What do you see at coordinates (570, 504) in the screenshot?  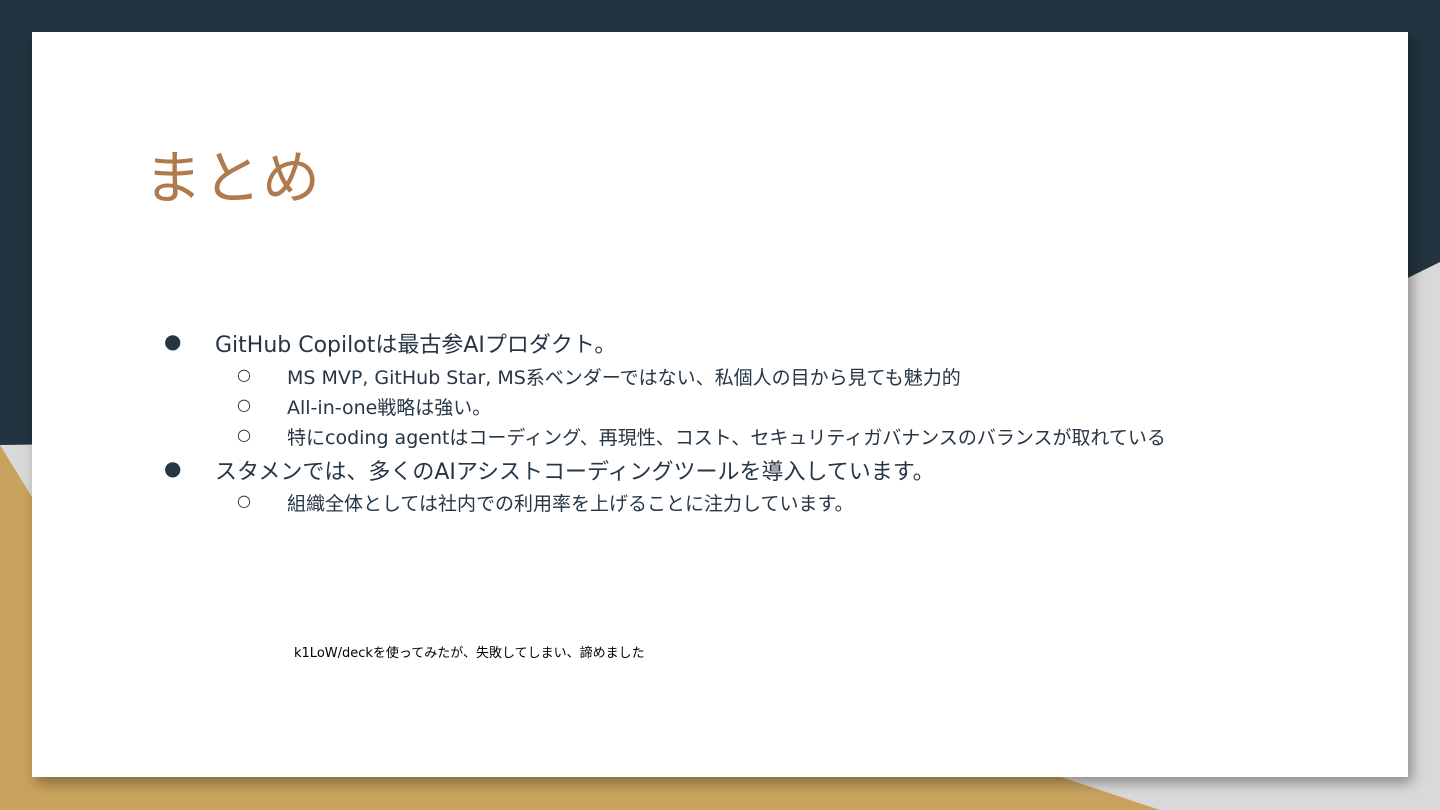 I see `sub-bullet-item: 組織全体としては社内での利用率を上げることに注力しています。` at bounding box center [570, 504].